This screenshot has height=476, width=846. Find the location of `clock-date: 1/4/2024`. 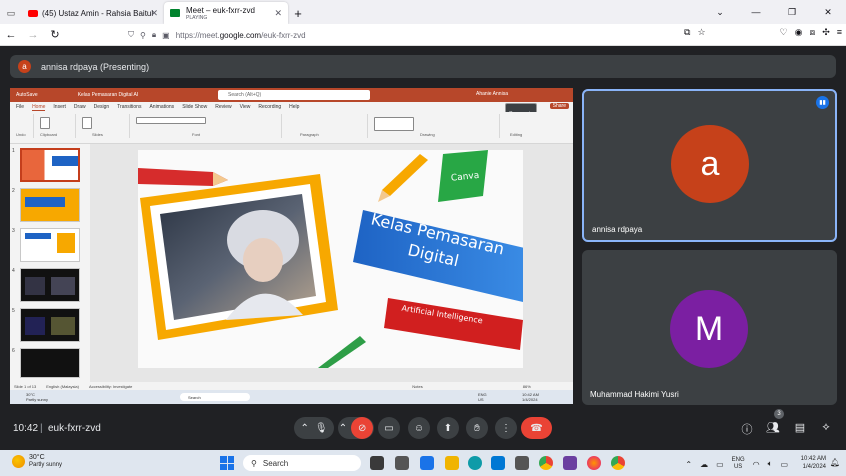

clock-date: 1/4/2024 is located at coordinates (814, 467).